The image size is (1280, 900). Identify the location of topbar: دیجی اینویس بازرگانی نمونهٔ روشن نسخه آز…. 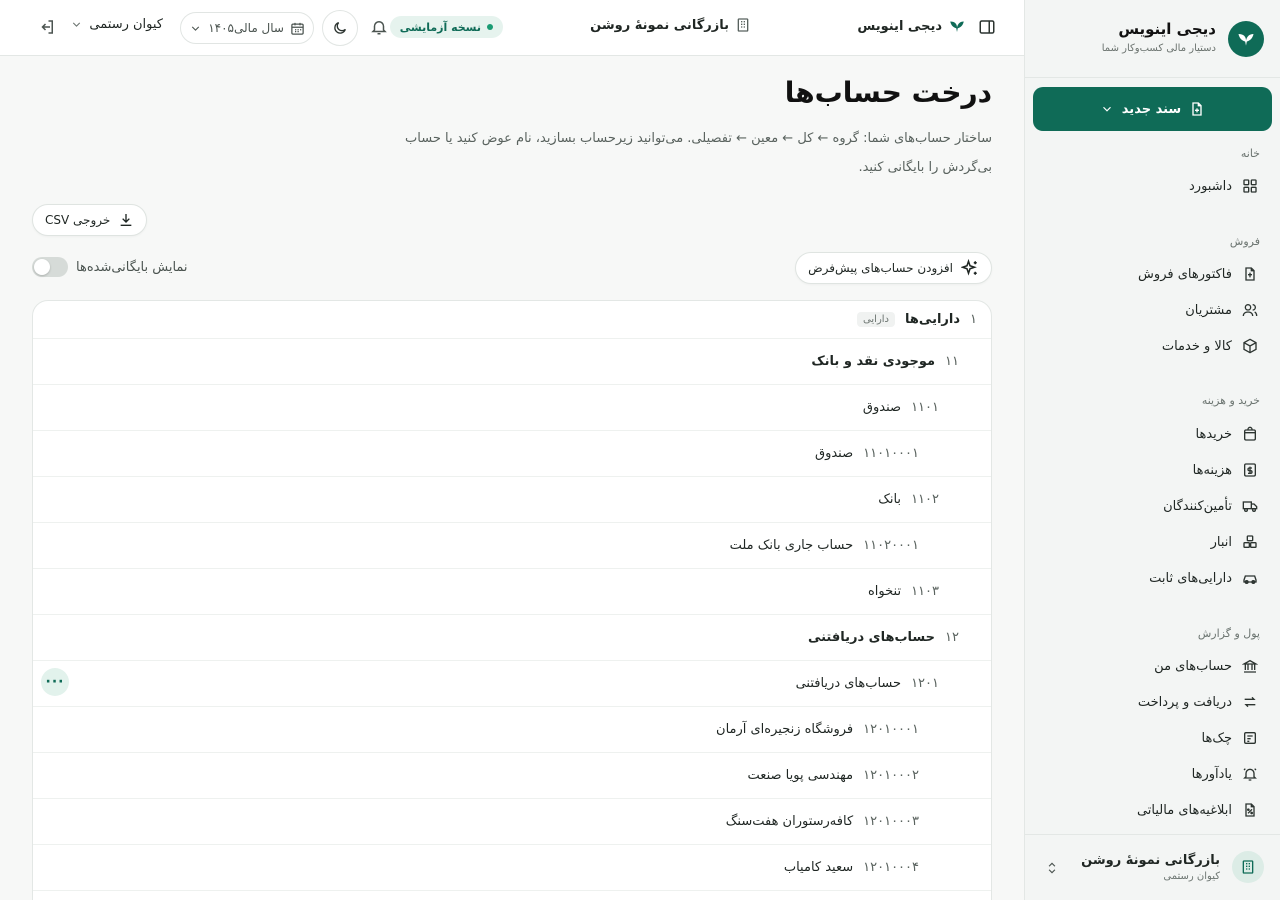
(512, 28).